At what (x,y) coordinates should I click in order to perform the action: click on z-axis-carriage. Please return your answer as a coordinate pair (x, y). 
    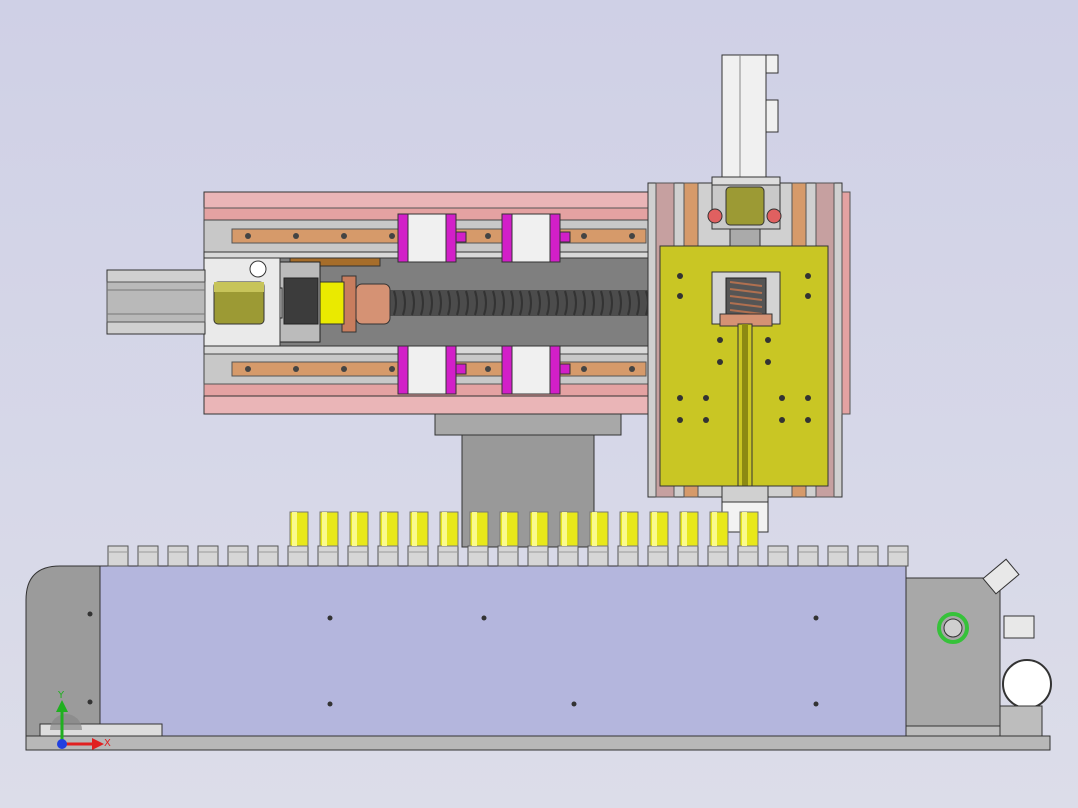
    Looking at the image, I should click on (744, 366).